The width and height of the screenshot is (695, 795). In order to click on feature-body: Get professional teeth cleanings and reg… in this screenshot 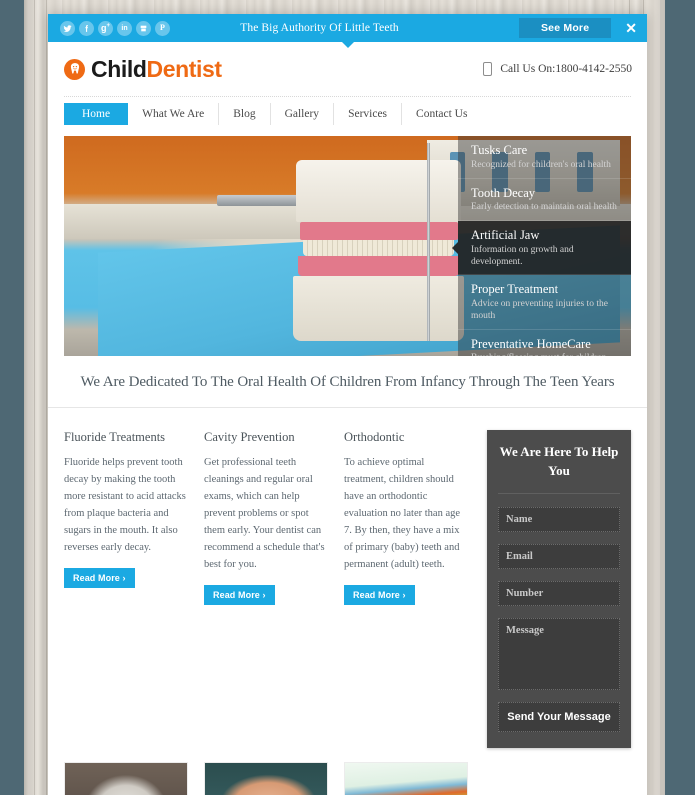, I will do `click(264, 513)`.